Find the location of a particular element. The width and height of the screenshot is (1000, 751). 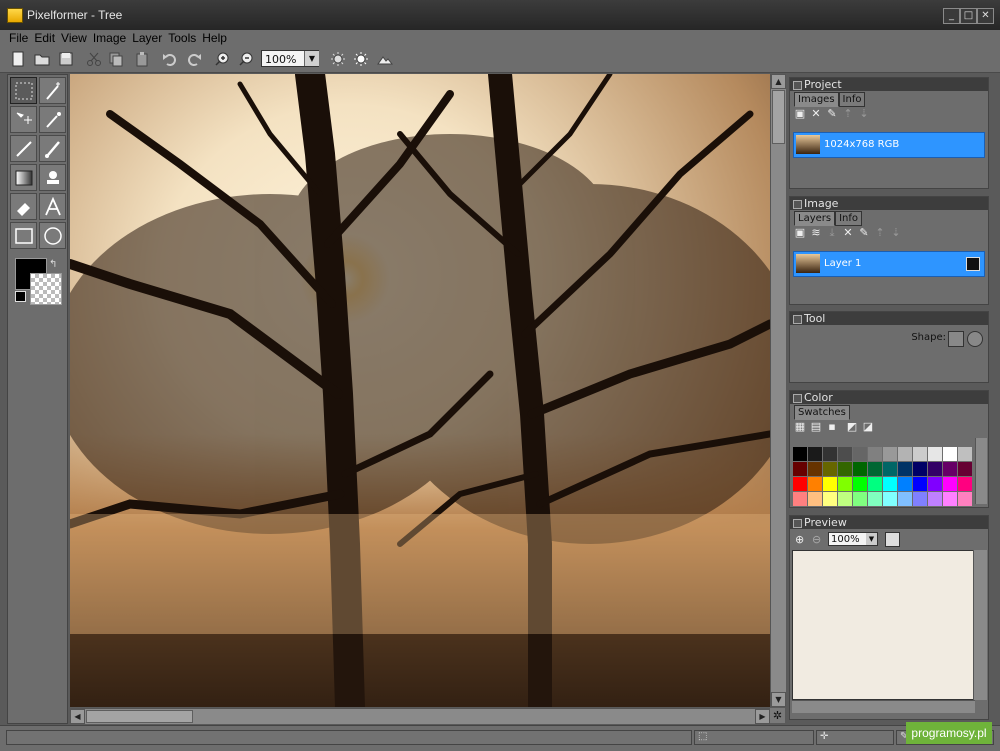

layer-up-icon: ⇡ is located at coordinates (880, 233).